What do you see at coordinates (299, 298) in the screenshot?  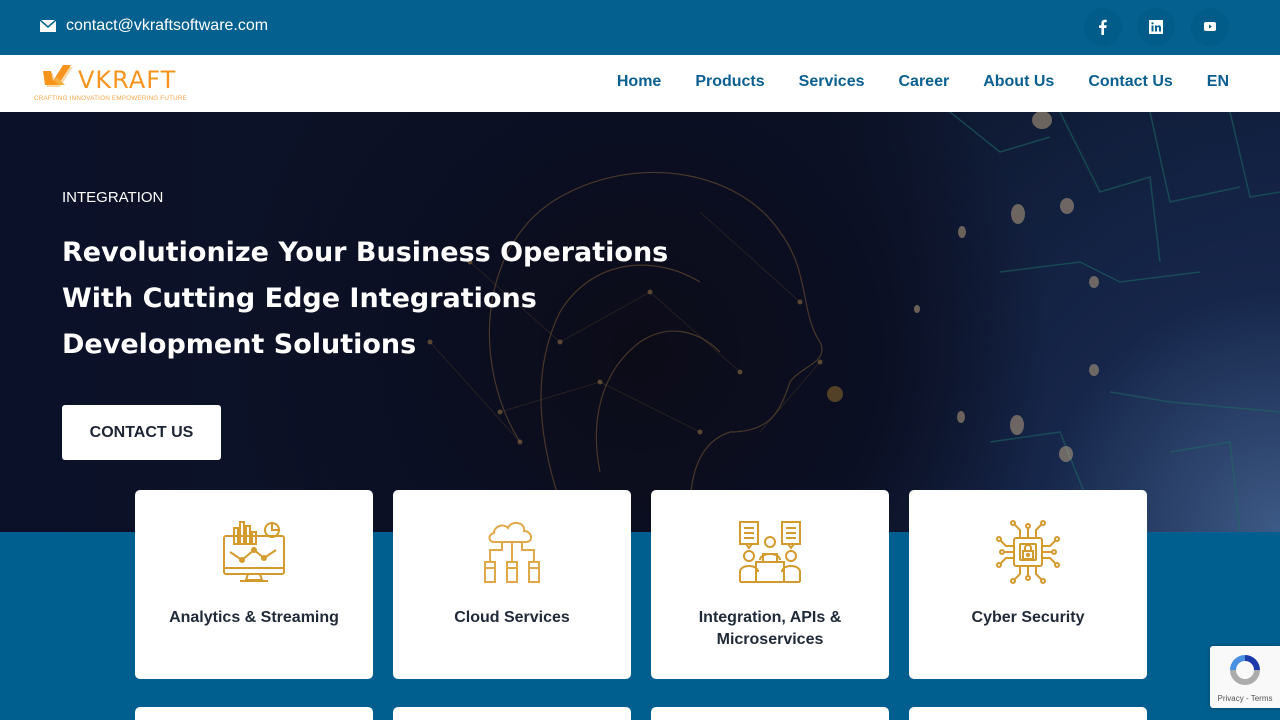 I see `hero-headline-line-2: With Cutting Edge Integrations` at bounding box center [299, 298].